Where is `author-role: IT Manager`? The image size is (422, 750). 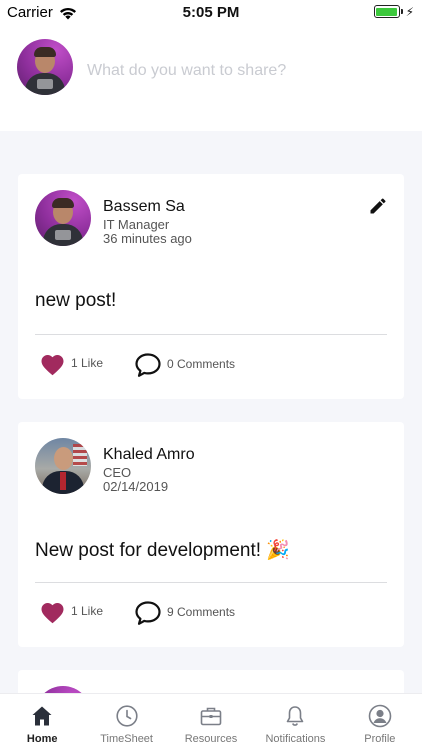
author-role: IT Manager is located at coordinates (136, 224).